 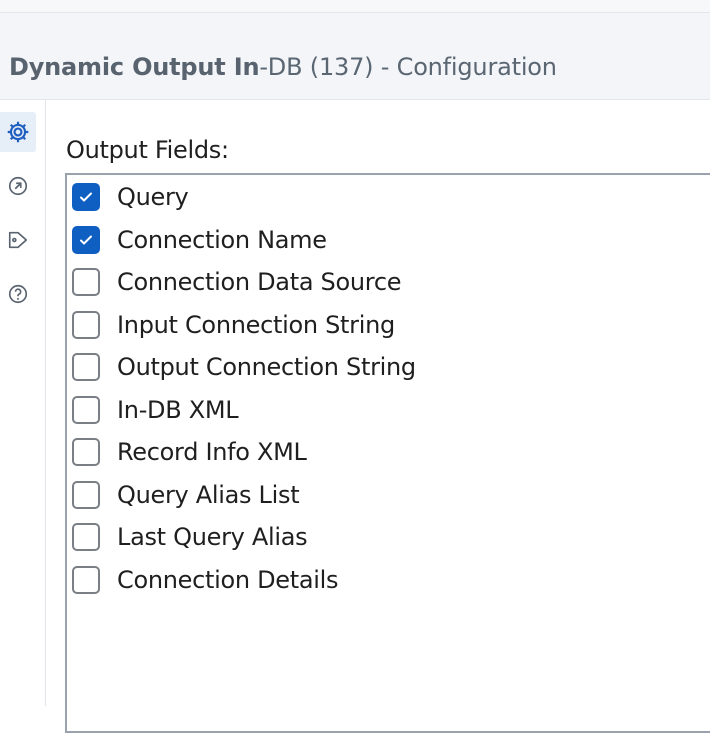 What do you see at coordinates (212, 452) in the screenshot?
I see `field-label: Record Info XML` at bounding box center [212, 452].